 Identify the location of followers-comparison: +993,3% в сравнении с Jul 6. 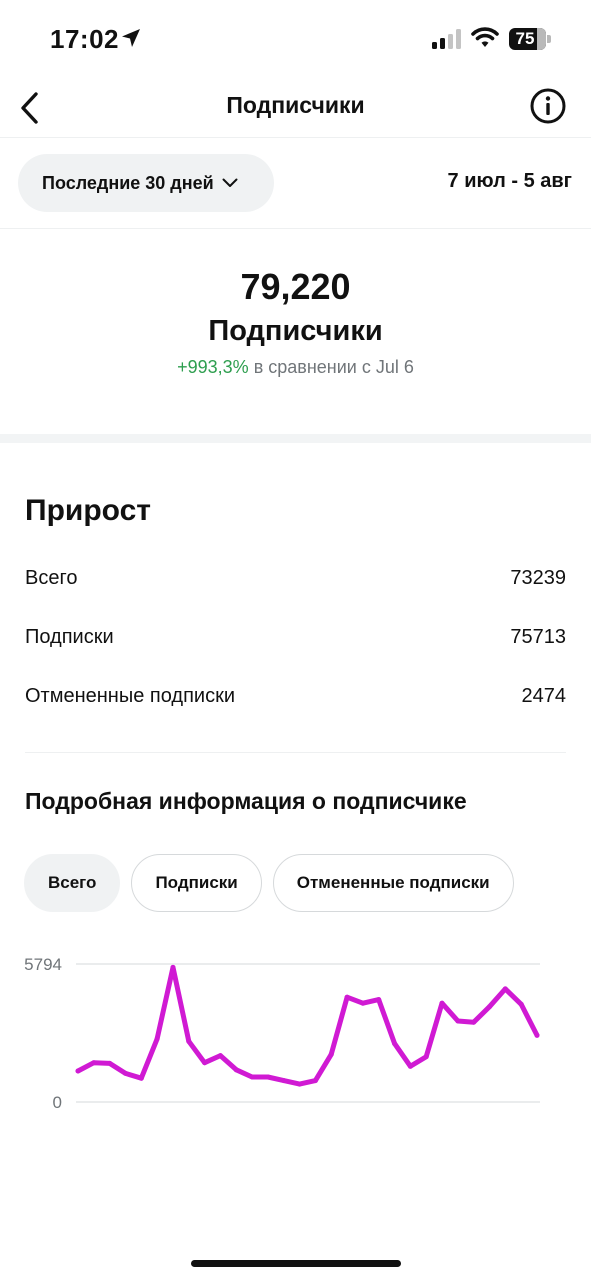
(295, 367).